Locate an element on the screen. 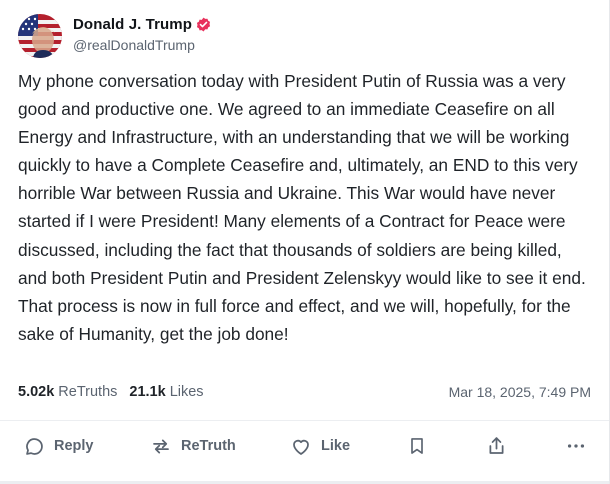  repost-arrows-icon is located at coordinates (161, 446).